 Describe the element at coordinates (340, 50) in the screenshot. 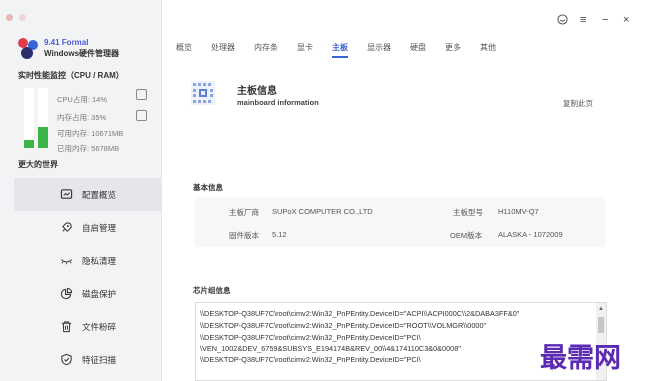

I see `tab-mainboard: 主板` at that location.